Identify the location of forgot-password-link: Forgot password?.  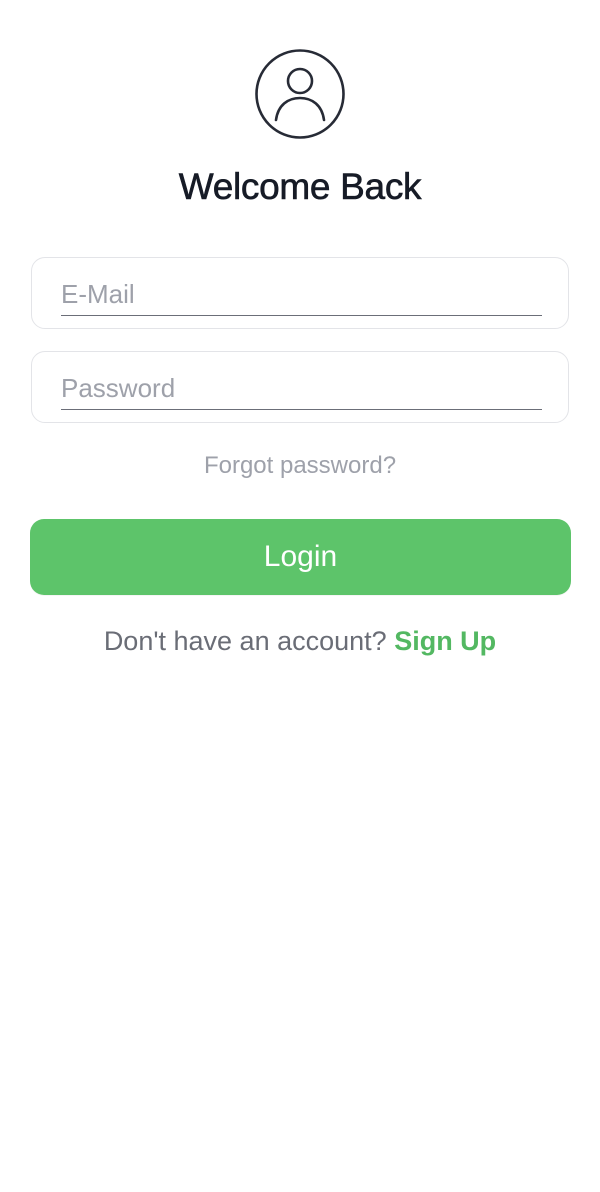
(300, 466).